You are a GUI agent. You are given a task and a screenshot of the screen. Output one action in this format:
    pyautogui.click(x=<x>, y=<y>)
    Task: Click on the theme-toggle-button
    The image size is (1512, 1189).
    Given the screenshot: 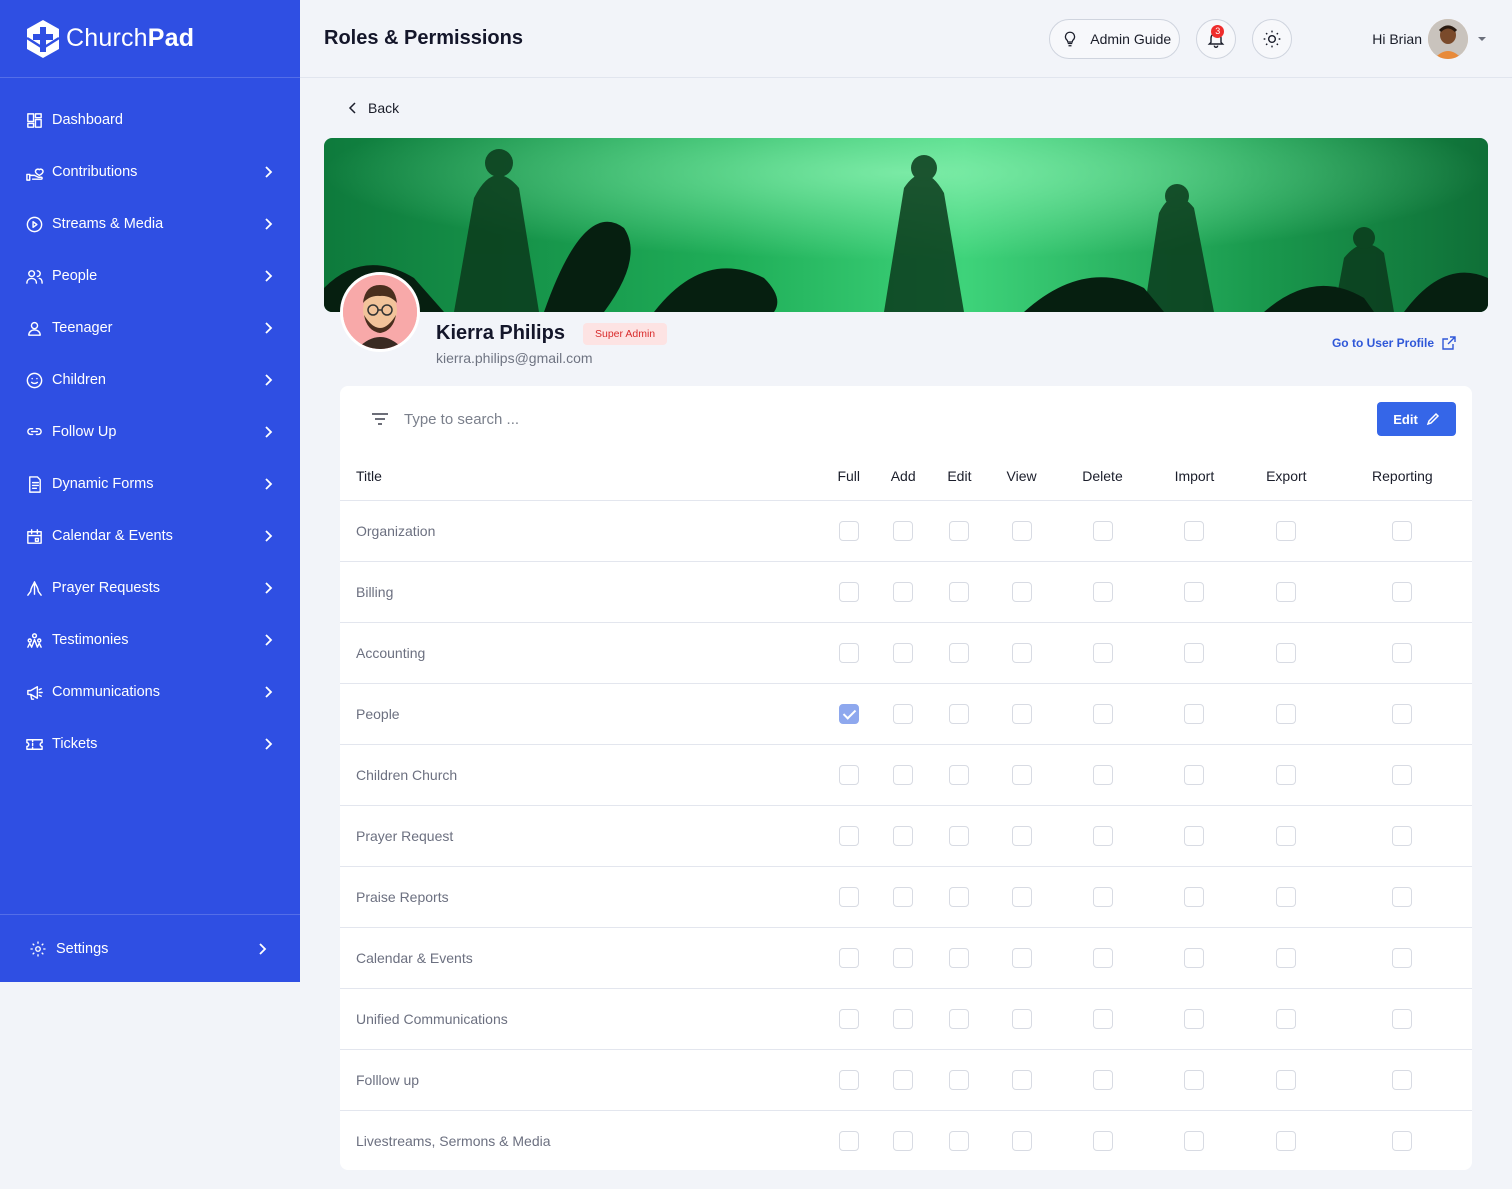 What is the action you would take?
    pyautogui.click(x=1272, y=38)
    